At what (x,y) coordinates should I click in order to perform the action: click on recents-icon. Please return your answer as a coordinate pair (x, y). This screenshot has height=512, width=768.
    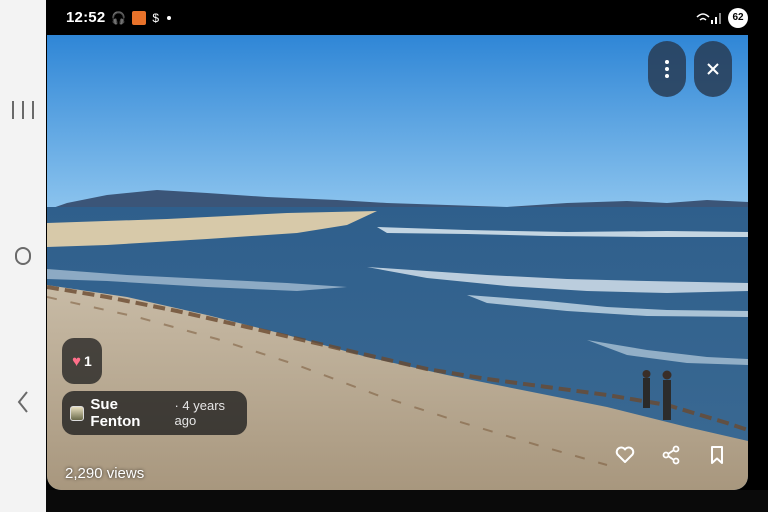
    Looking at the image, I should click on (13, 110).